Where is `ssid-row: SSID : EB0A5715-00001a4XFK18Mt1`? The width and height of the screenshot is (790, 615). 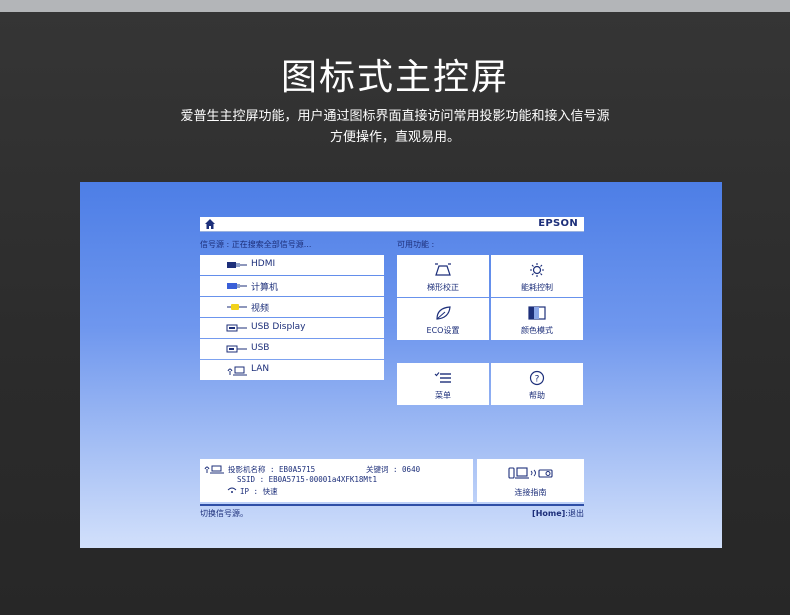 ssid-row: SSID : EB0A5715-00001a4XFK18Mt1 is located at coordinates (307, 479).